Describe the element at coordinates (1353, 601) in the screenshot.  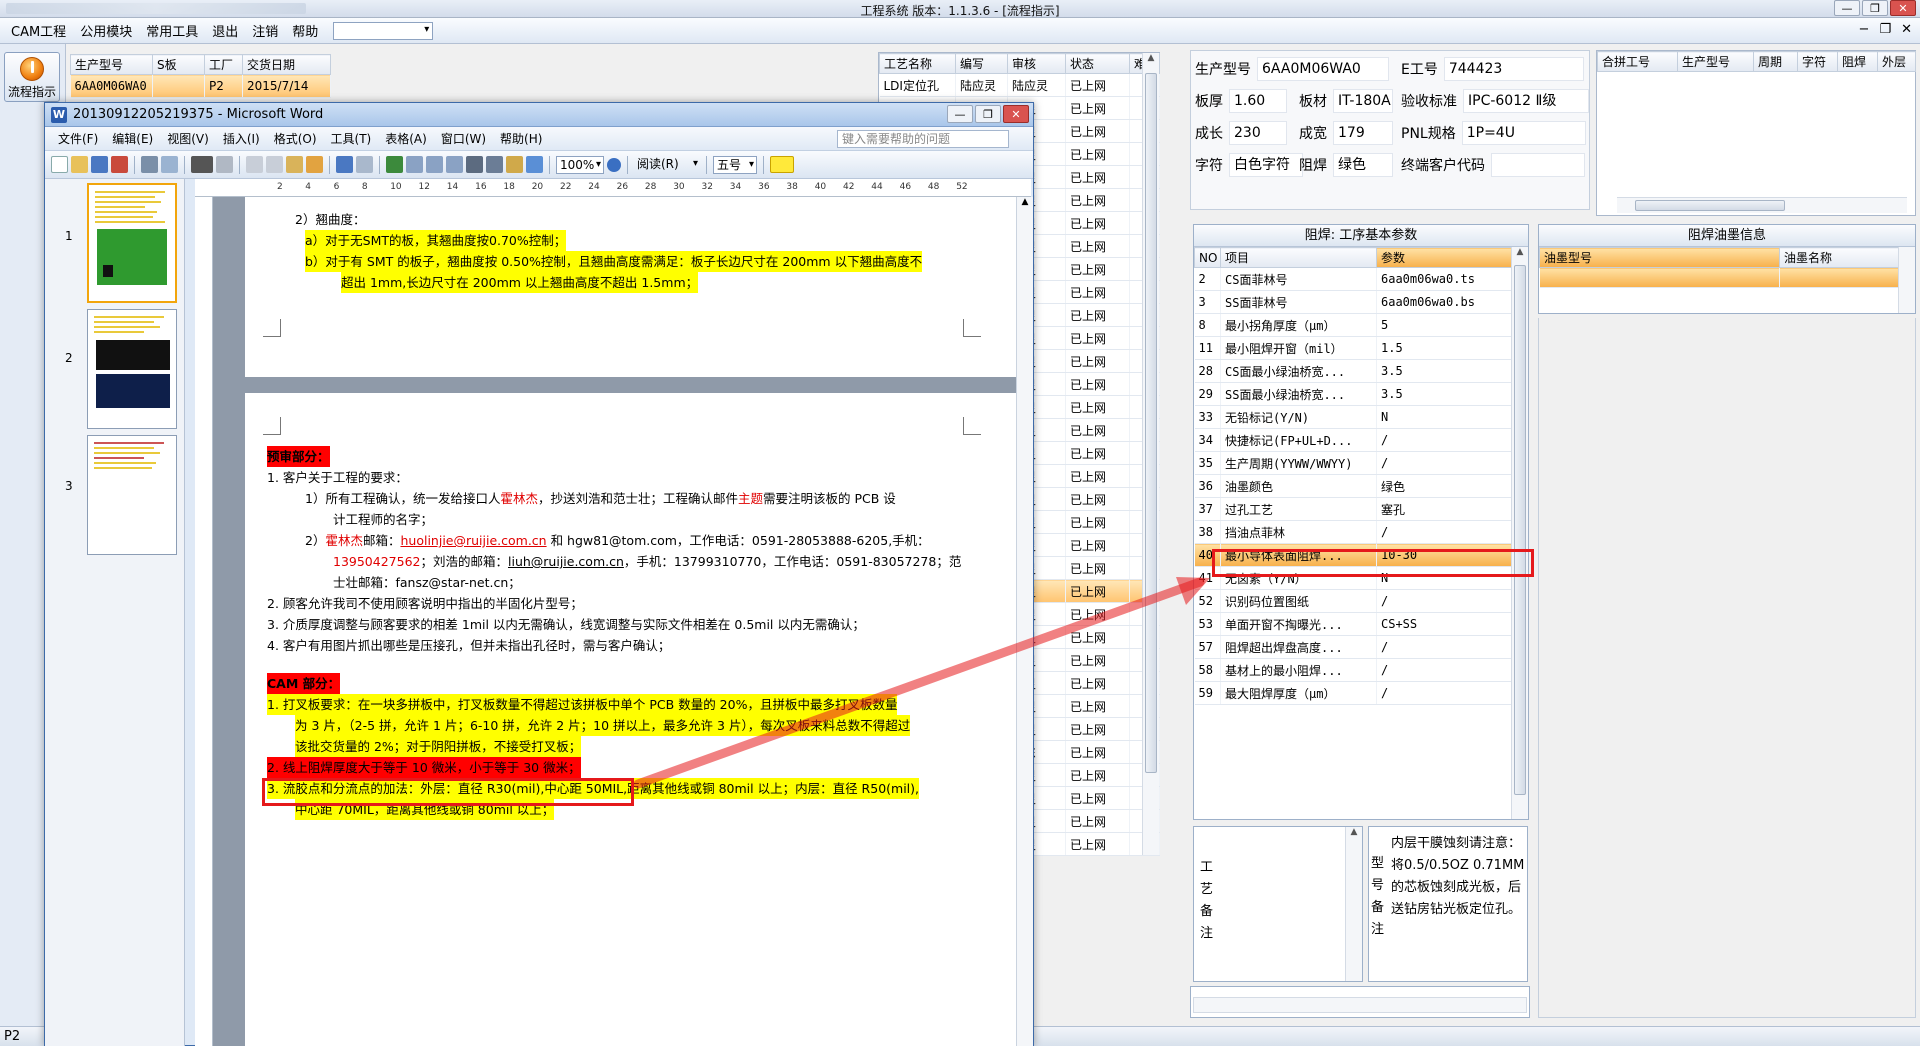
I see `table-row: 52 识别码位置图纸 /` at that location.